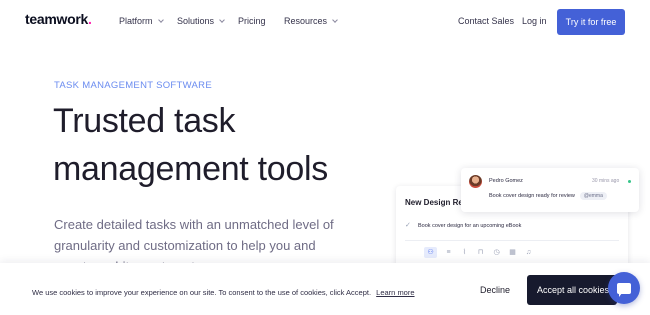 Image resolution: width=650 pixels, height=315 pixels. Describe the element at coordinates (532, 196) in the screenshot. I see `comment-body: Book cover design ready for review` at that location.